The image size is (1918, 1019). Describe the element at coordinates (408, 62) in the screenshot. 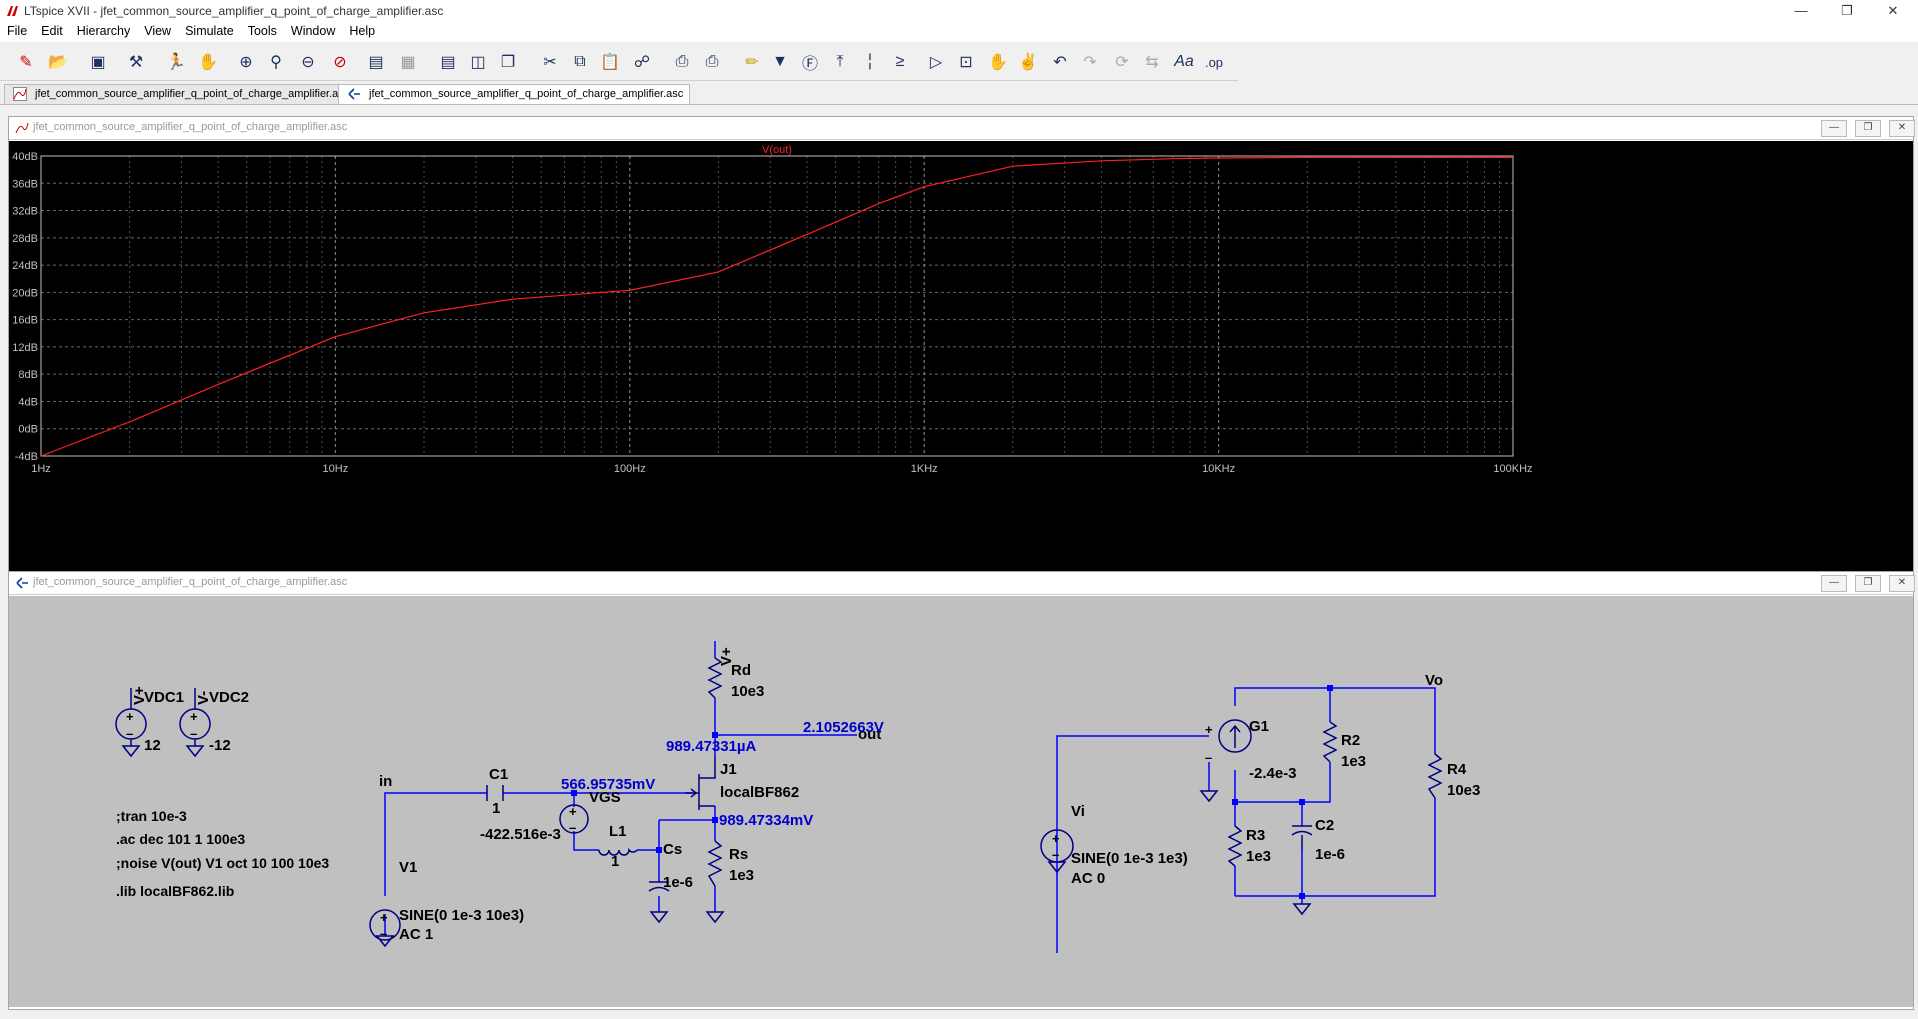

I see `mark-units-icon: ▦` at that location.